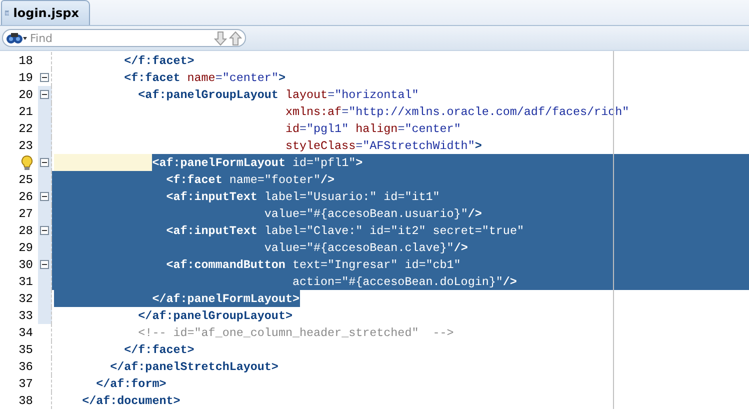 This screenshot has height=414, width=749. What do you see at coordinates (25, 77) in the screenshot?
I see `line-number: 19` at bounding box center [25, 77].